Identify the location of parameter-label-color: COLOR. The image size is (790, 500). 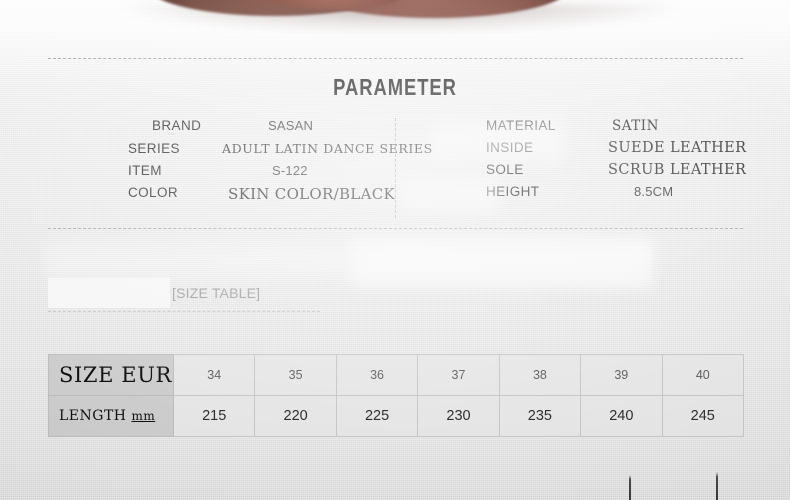
(153, 192).